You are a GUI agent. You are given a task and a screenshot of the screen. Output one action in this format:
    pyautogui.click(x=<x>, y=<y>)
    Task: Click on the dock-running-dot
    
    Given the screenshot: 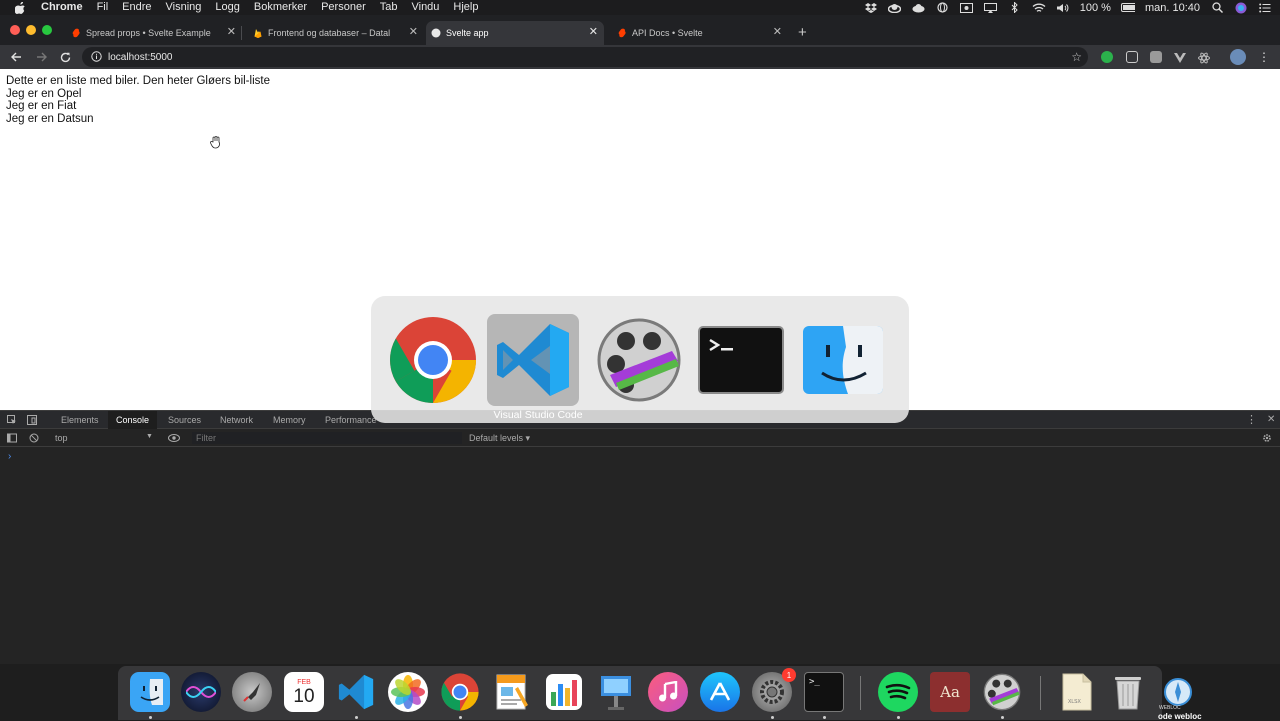 What is the action you would take?
    pyautogui.click(x=150, y=717)
    